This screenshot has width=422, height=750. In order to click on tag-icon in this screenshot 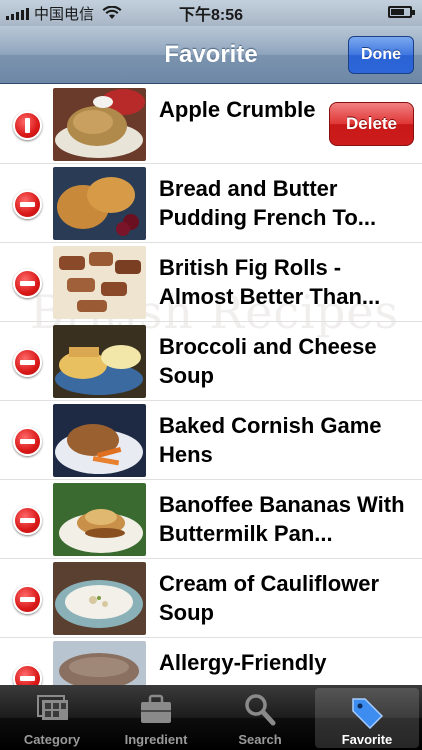, I will do `click(368, 713)`.